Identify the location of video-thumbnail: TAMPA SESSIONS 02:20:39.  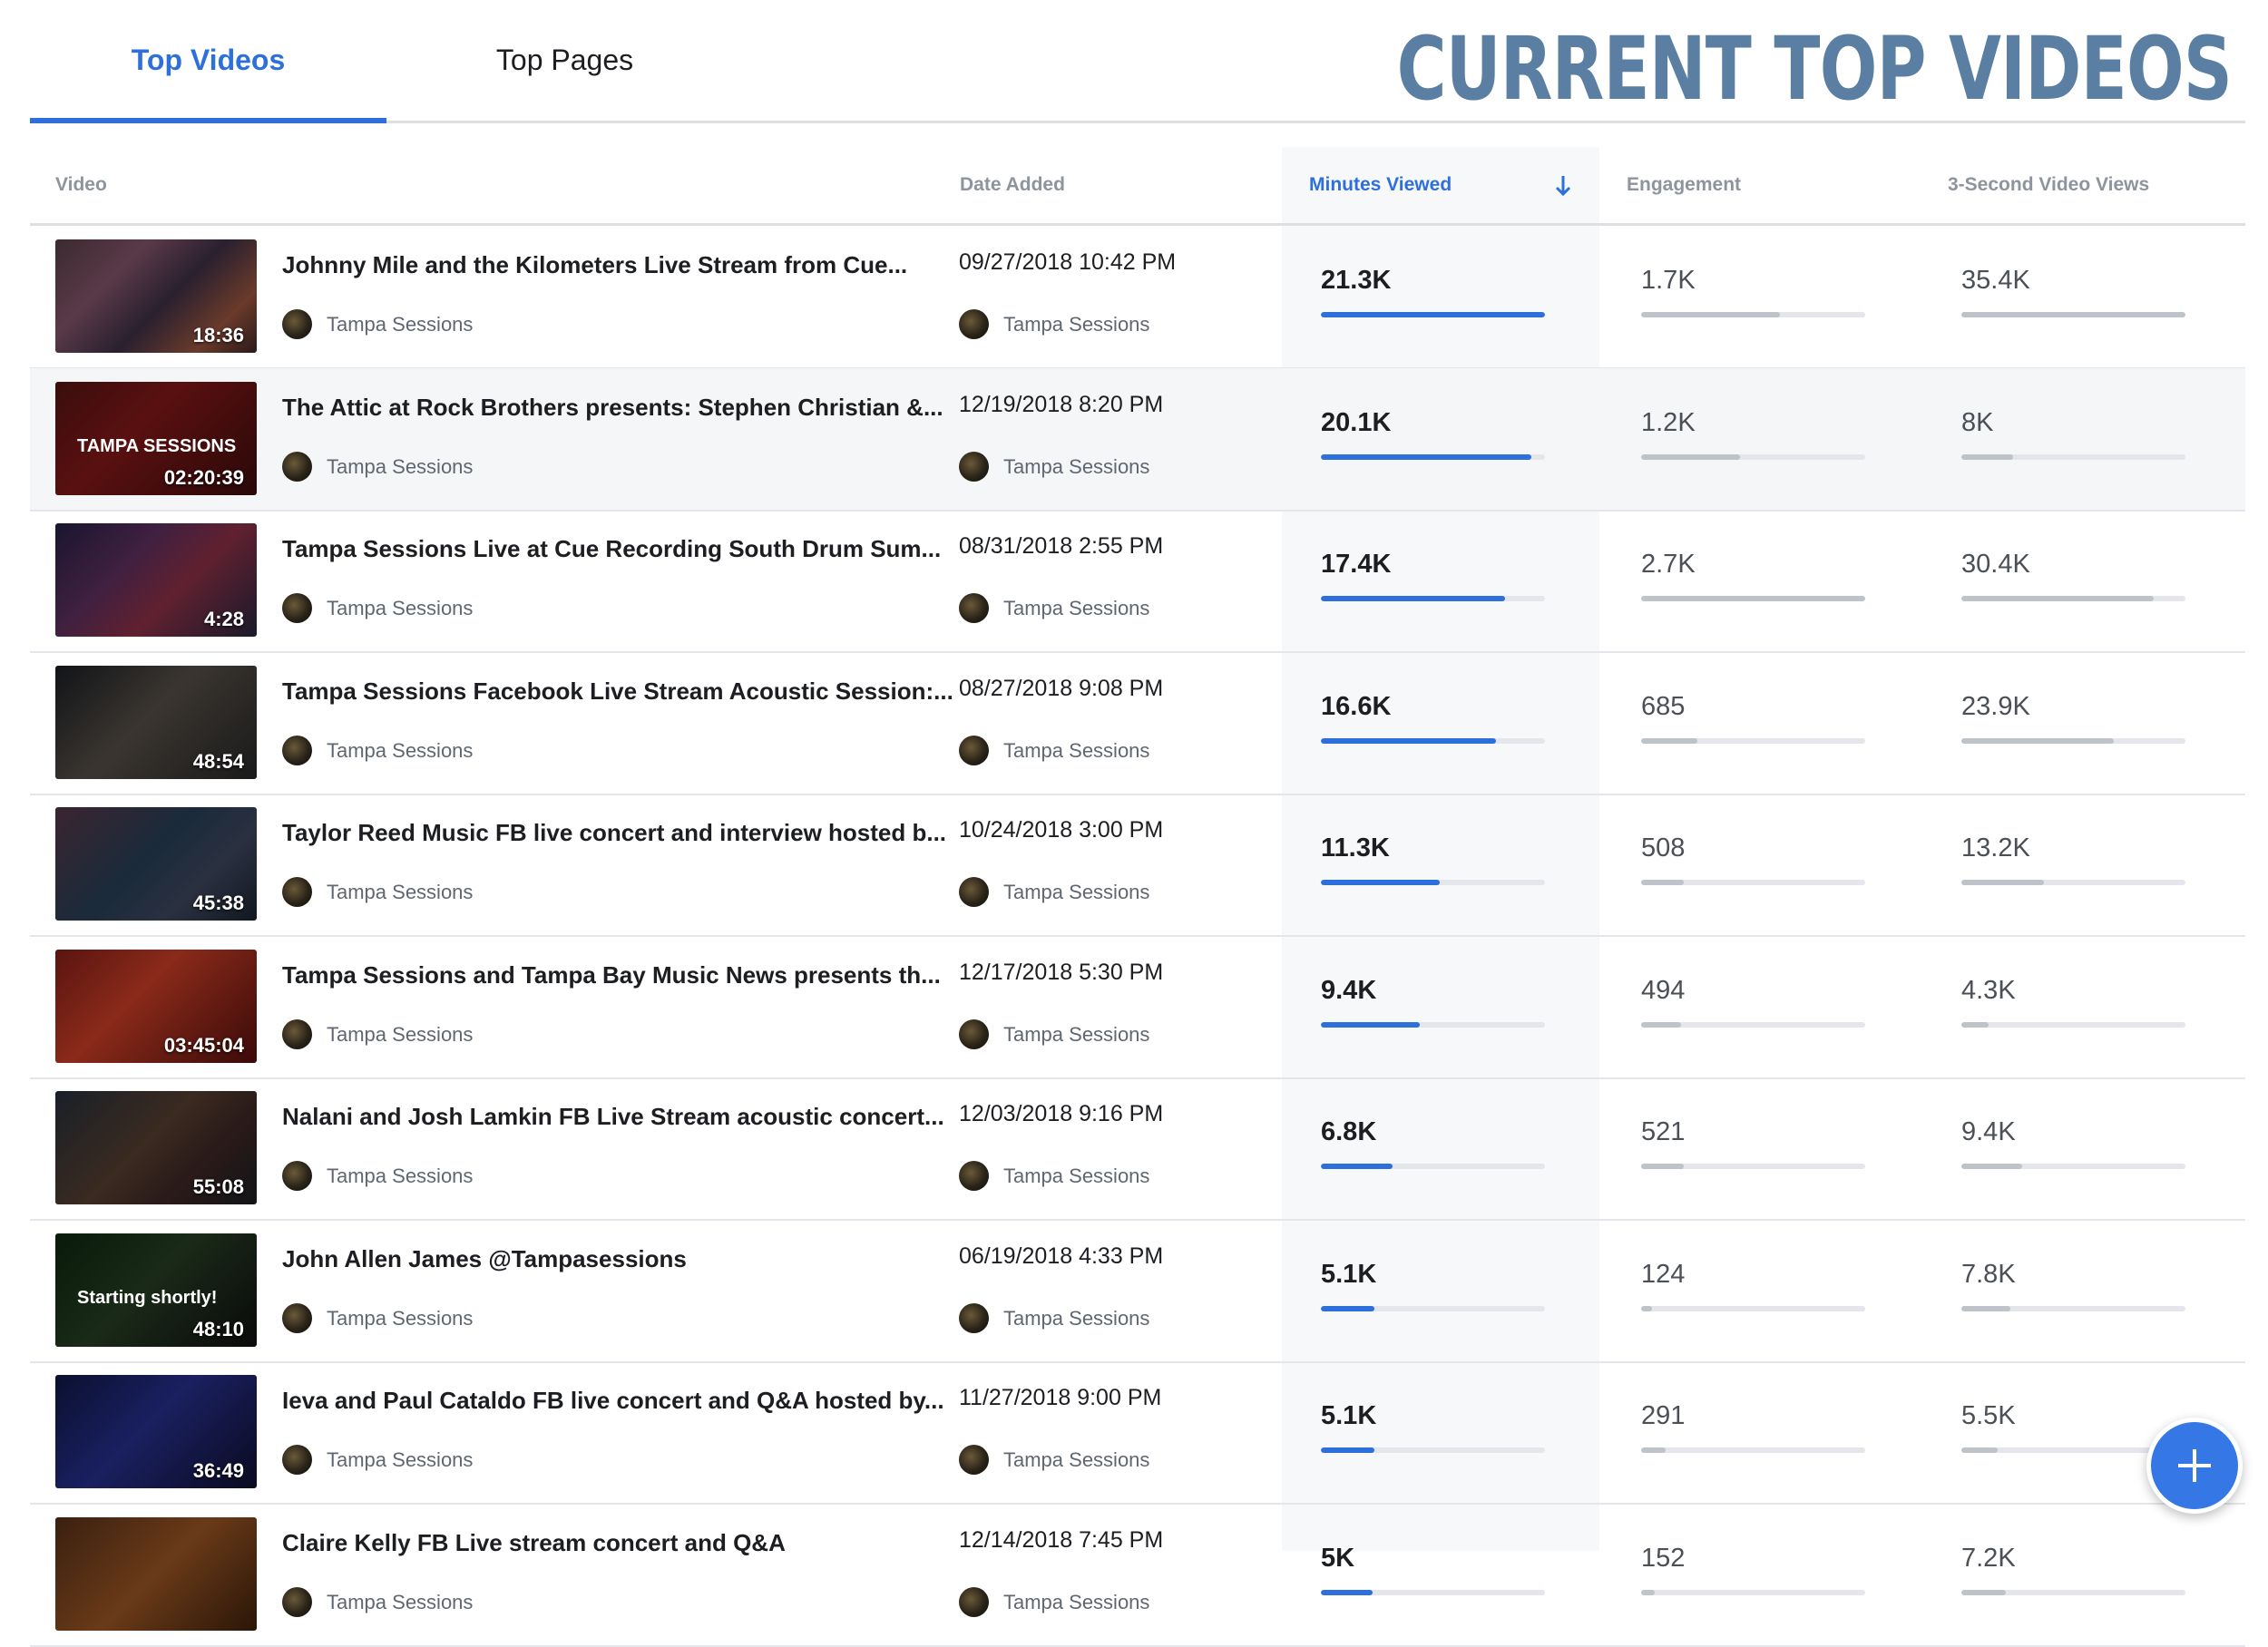
(156, 438).